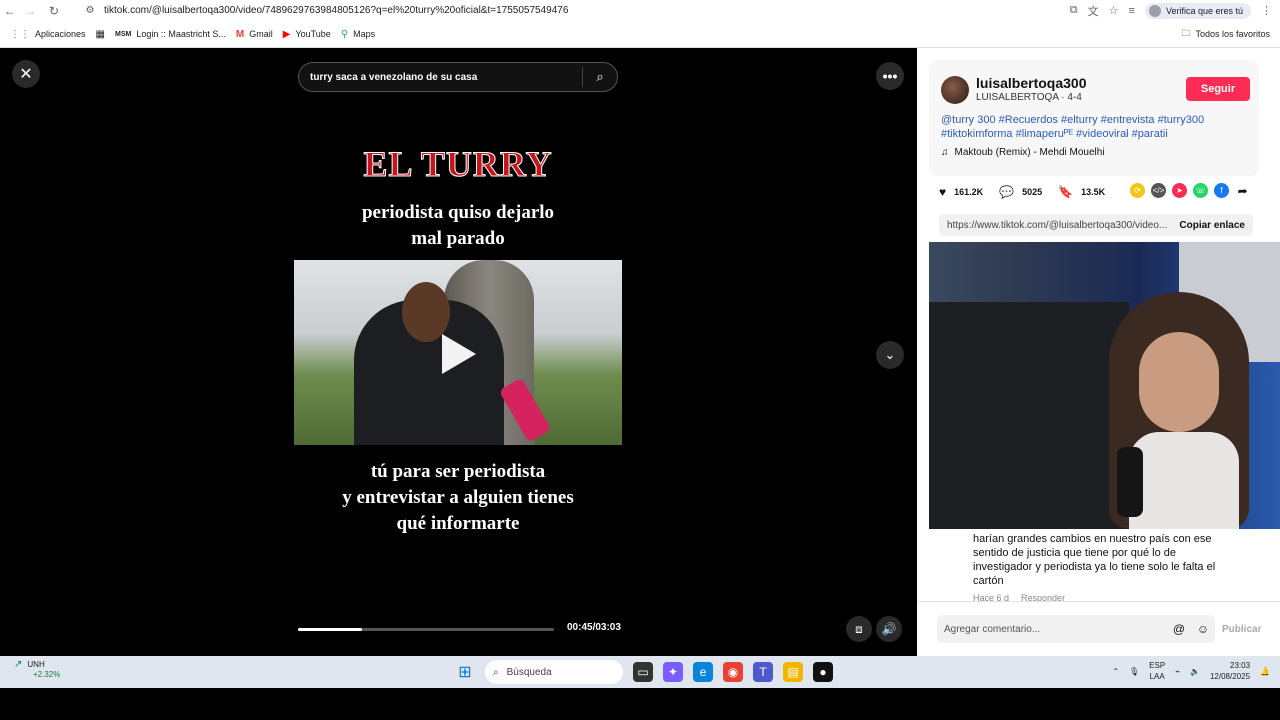  I want to click on caption-top-2: mal parado, so click(458, 238).